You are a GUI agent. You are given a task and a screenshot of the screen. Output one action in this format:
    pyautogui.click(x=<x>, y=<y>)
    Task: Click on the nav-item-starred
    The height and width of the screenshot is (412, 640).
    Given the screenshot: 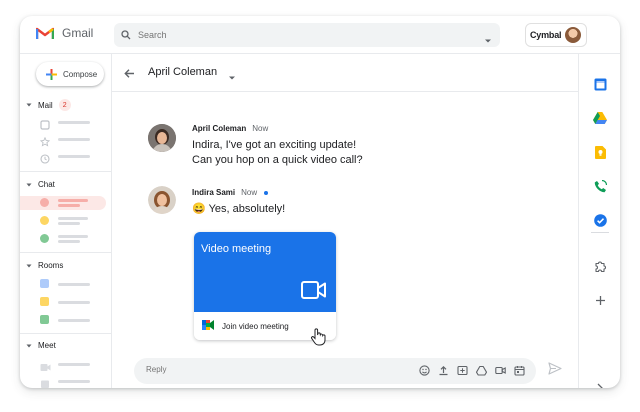 What is the action you would take?
    pyautogui.click(x=66, y=139)
    